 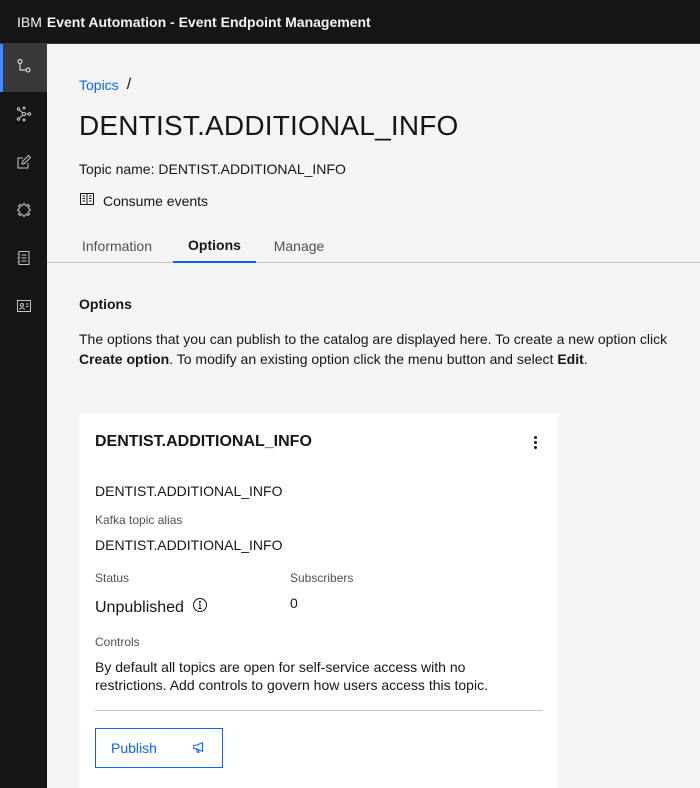 What do you see at coordinates (212, 169) in the screenshot?
I see `topic-name: Topic name: DENTIST.ADDITIONAL_INFO` at bounding box center [212, 169].